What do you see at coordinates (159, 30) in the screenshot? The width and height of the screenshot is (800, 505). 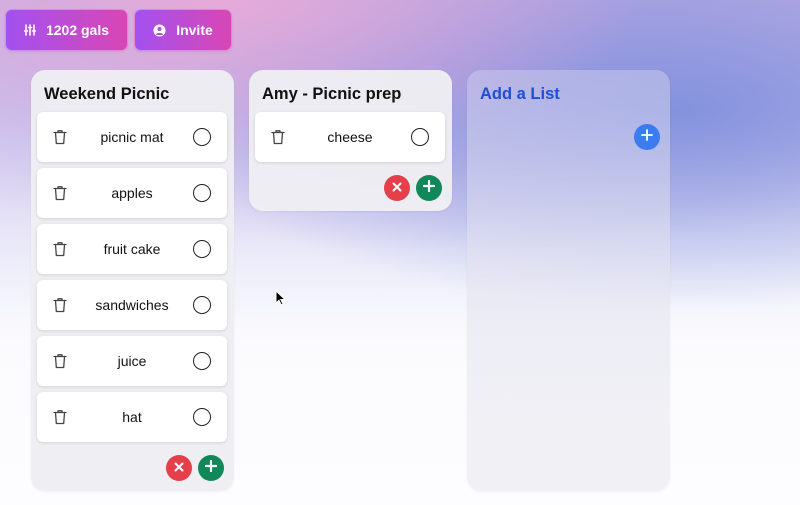 I see `user-circle-icon` at bounding box center [159, 30].